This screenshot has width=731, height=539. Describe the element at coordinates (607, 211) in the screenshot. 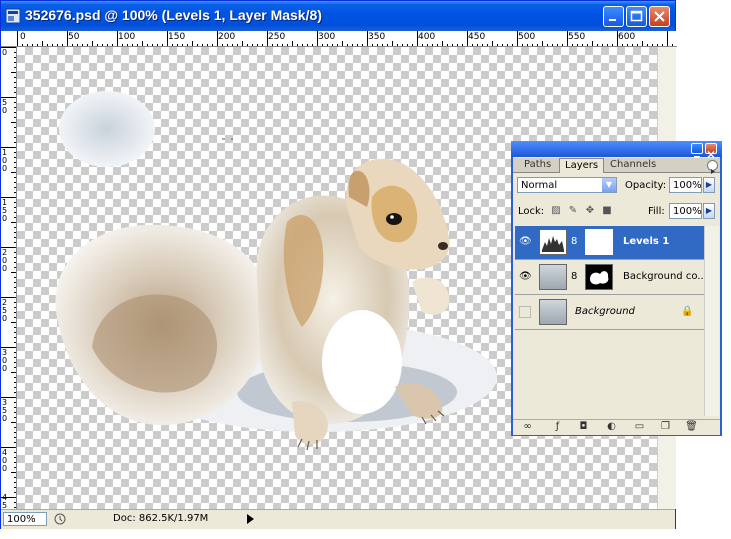

I see `lock-all-icon: ■` at that location.